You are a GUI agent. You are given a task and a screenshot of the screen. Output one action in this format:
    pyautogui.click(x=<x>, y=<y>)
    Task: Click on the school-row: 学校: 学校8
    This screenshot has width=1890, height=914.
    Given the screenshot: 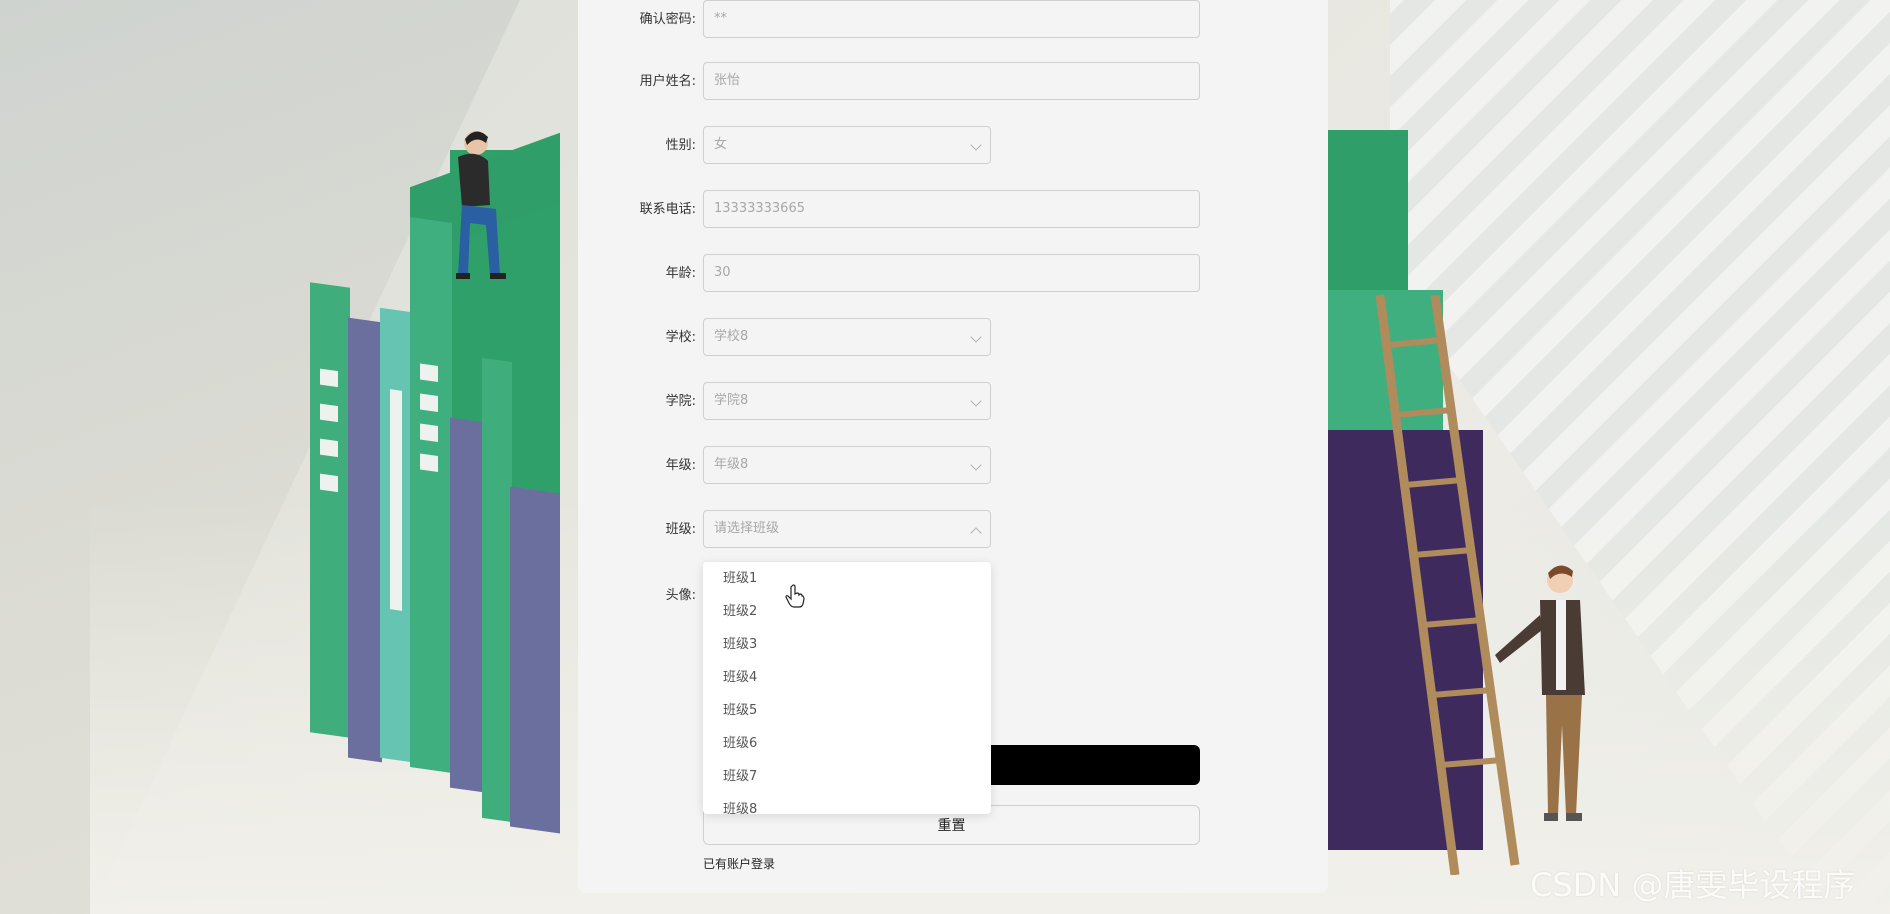 What is the action you would take?
    pyautogui.click(x=953, y=338)
    